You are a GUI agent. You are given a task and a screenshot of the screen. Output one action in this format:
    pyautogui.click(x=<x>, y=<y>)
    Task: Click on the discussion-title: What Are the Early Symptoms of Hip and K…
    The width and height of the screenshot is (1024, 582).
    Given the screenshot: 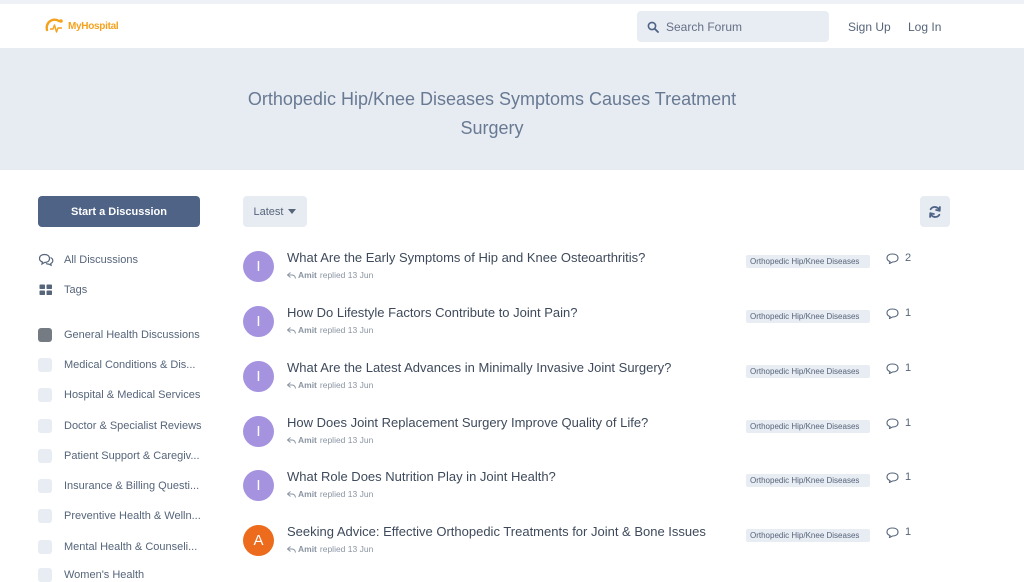 What is the action you would take?
    pyautogui.click(x=466, y=257)
    